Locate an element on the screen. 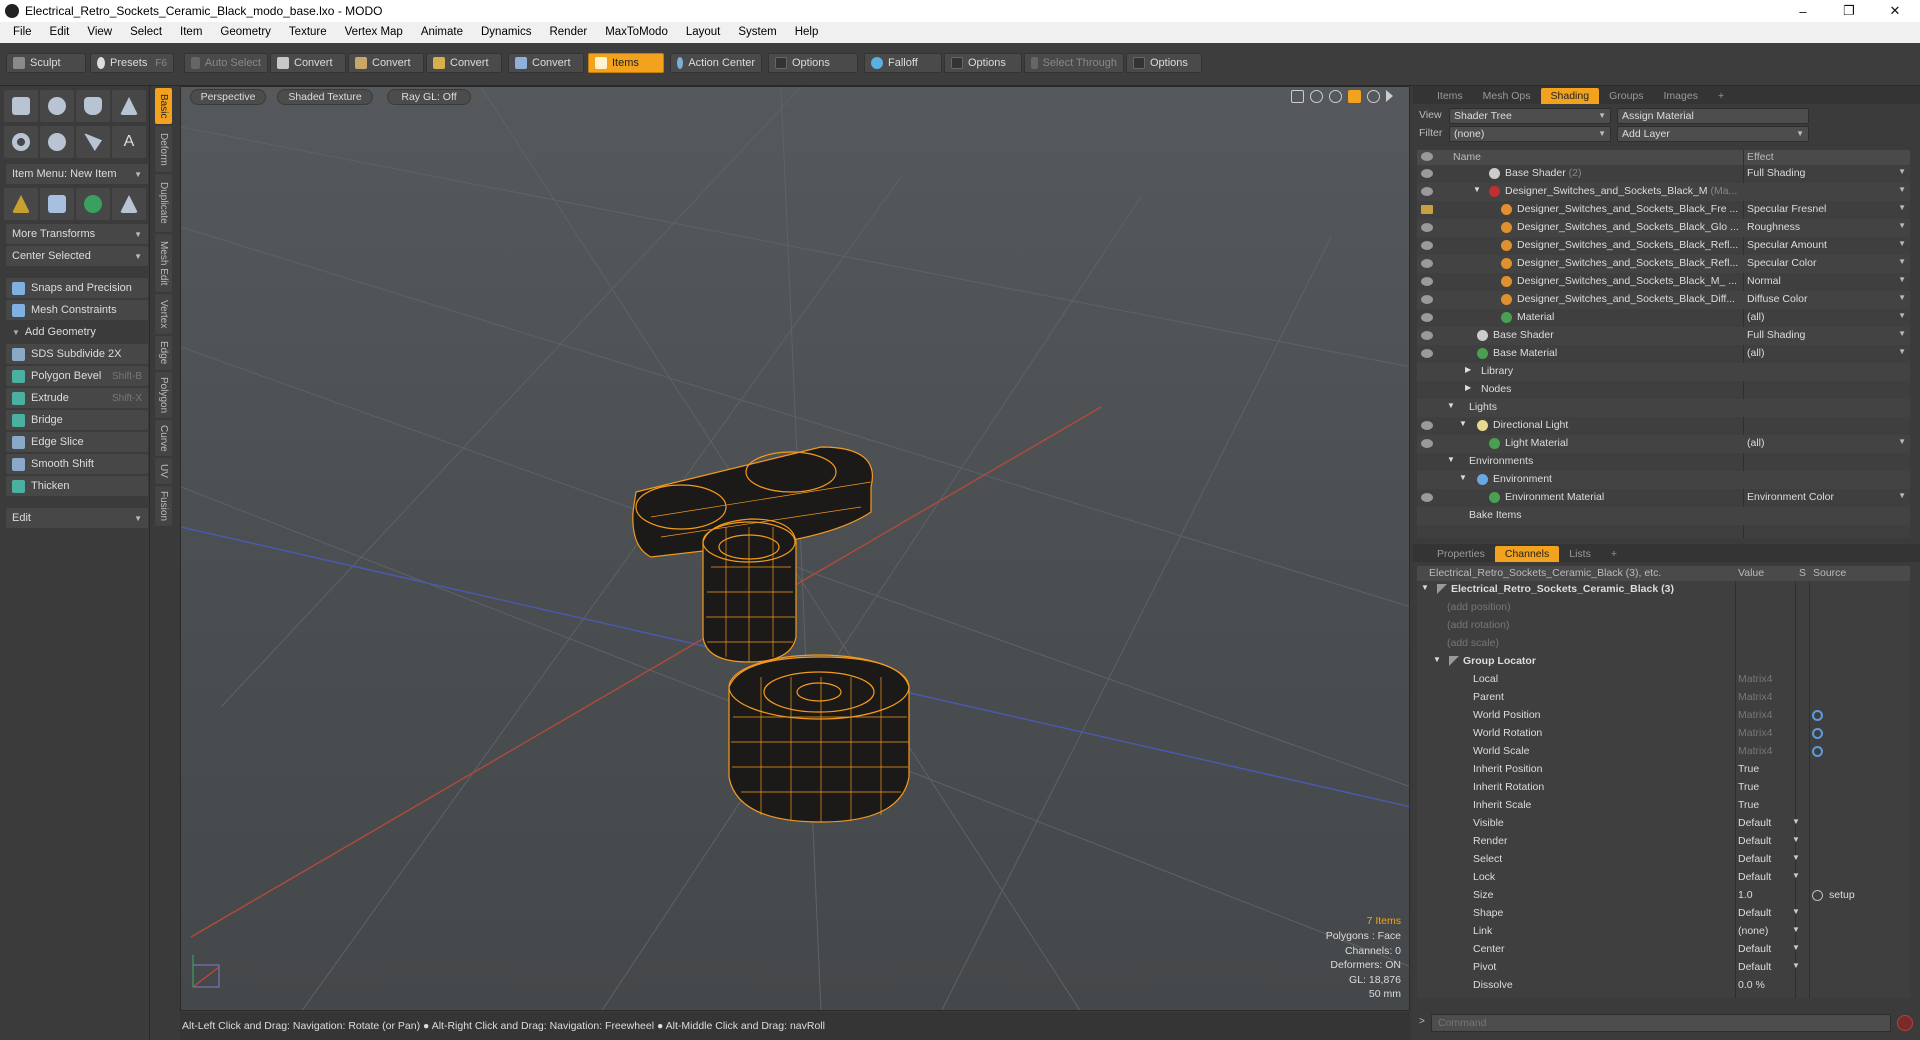 This screenshot has width=1920, height=1040. channel-row: Lock Default ▼ is located at coordinates (1663, 878).